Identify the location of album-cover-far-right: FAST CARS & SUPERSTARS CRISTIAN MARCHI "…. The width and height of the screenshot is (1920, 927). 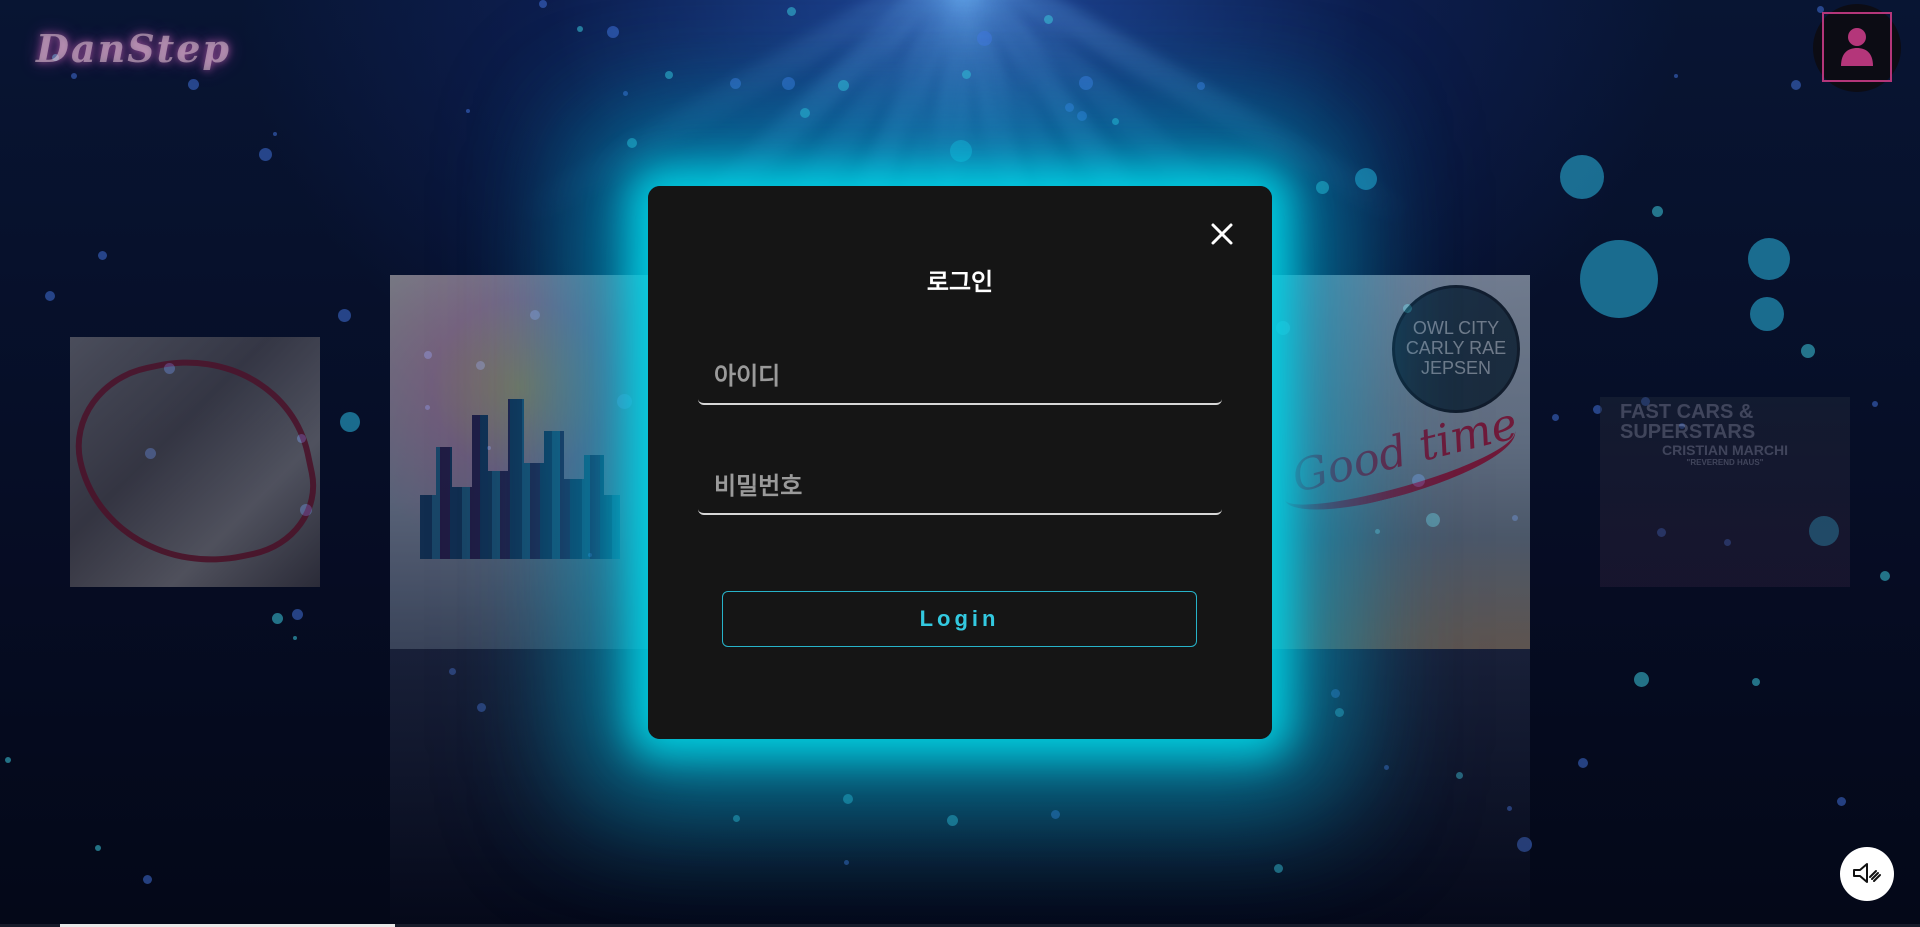
(1725, 492).